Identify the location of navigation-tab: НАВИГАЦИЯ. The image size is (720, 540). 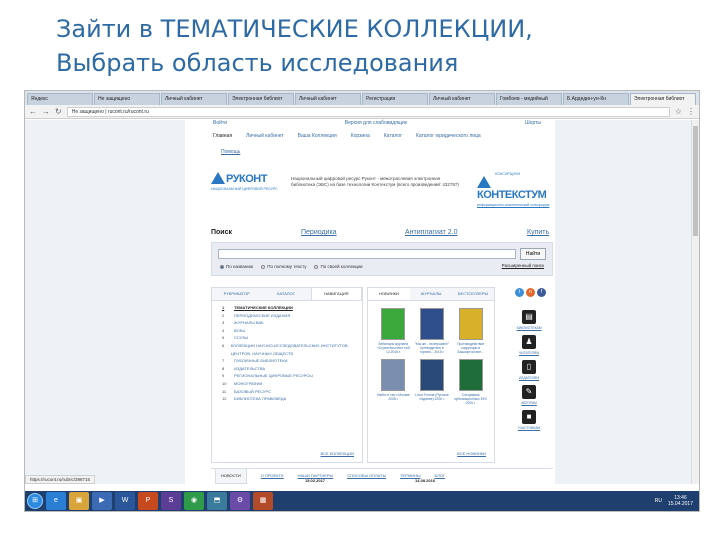
(336, 294).